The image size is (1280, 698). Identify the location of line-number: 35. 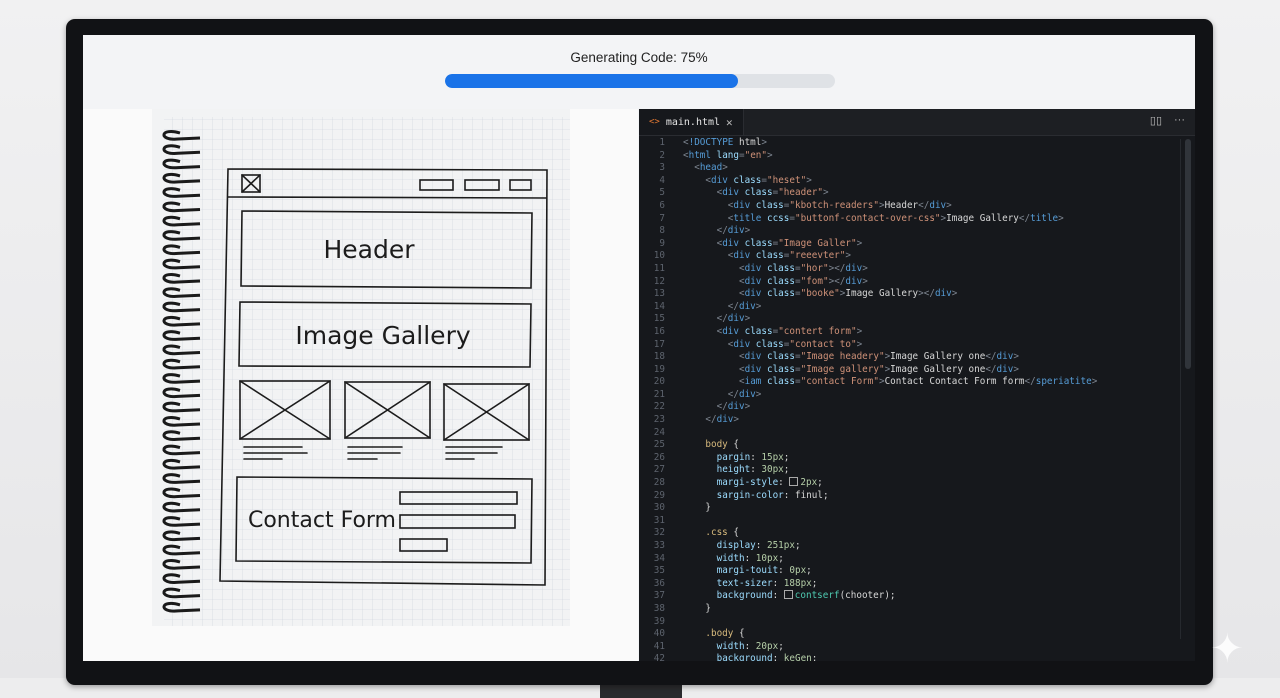
(659, 571).